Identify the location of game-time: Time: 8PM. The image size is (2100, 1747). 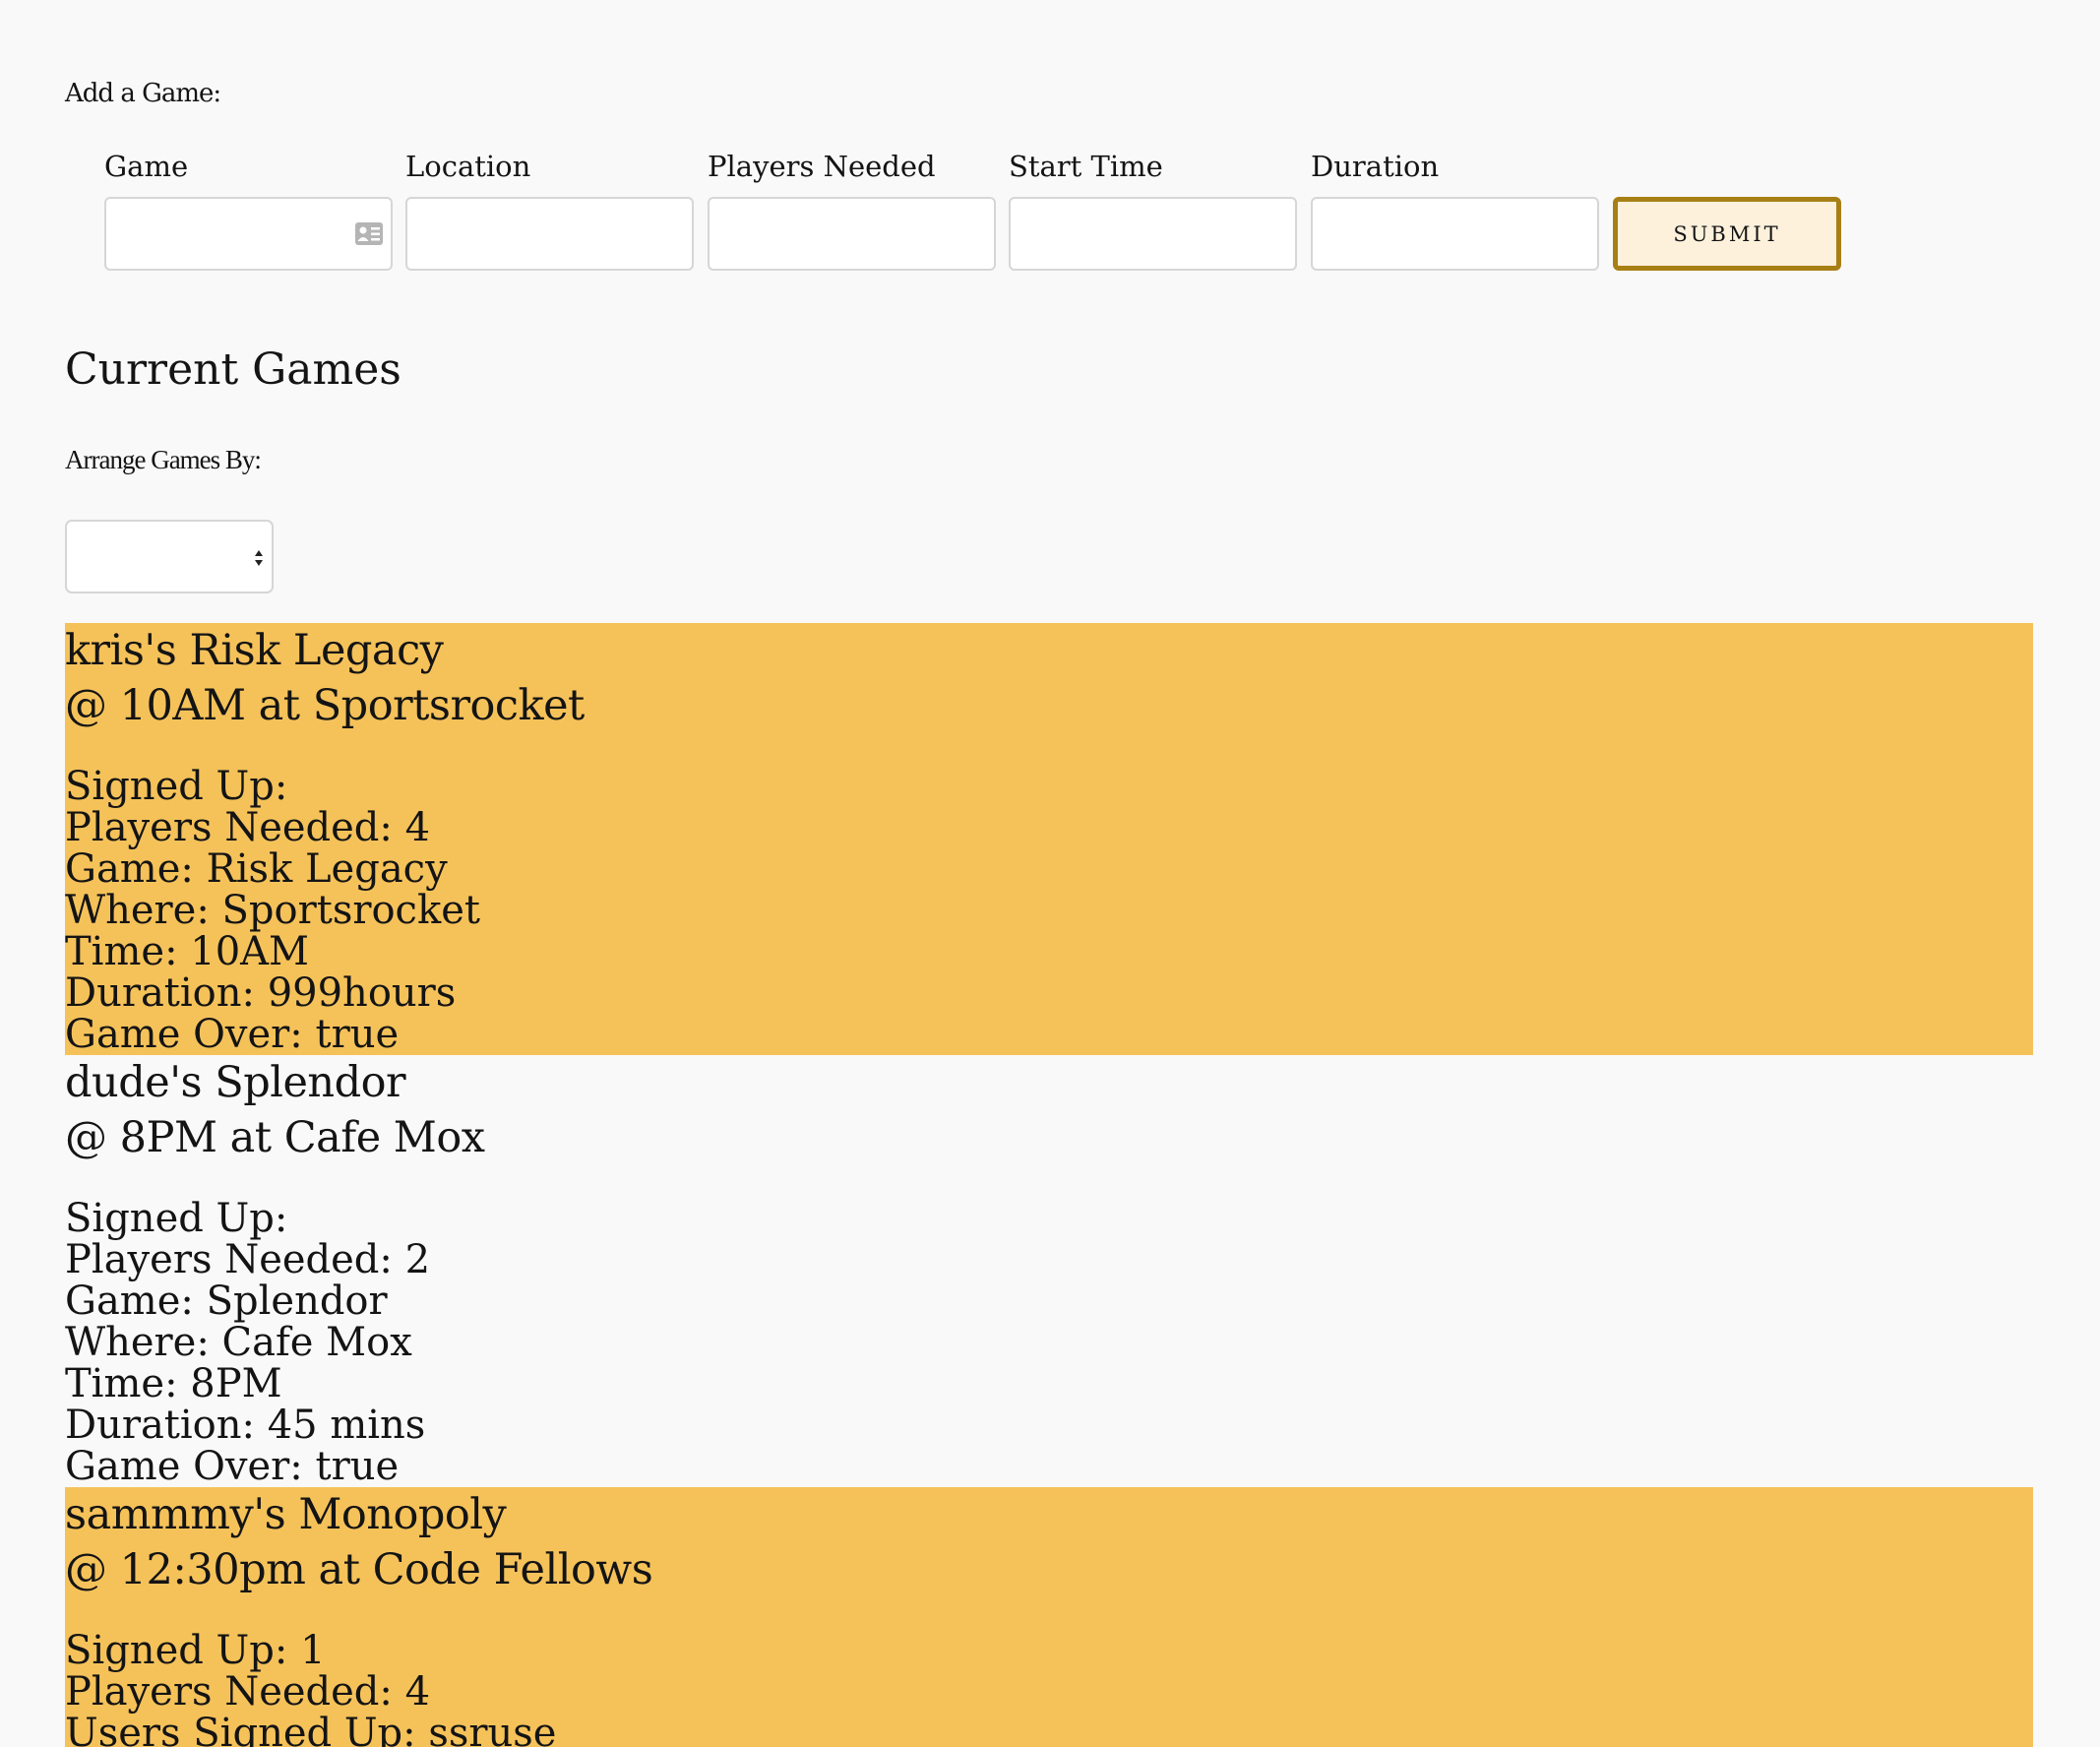
(173, 1383).